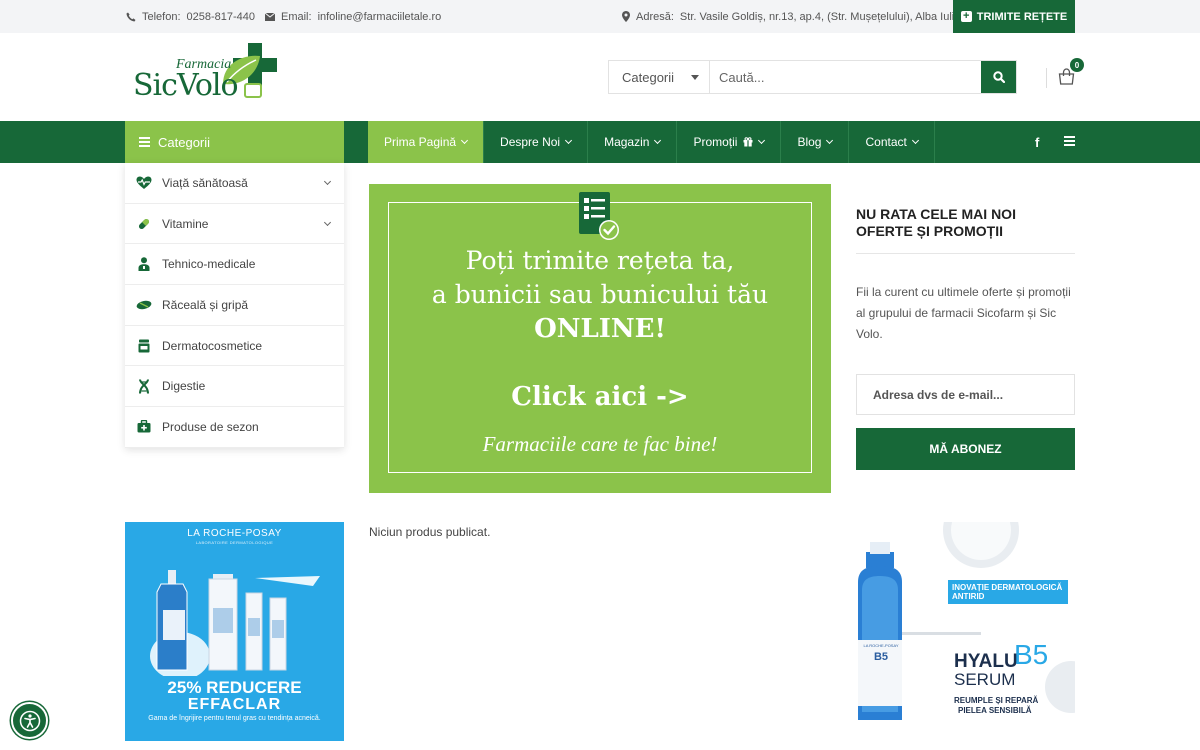 The height and width of the screenshot is (750, 1200). What do you see at coordinates (185, 223) in the screenshot?
I see `category-label: Vitamine` at bounding box center [185, 223].